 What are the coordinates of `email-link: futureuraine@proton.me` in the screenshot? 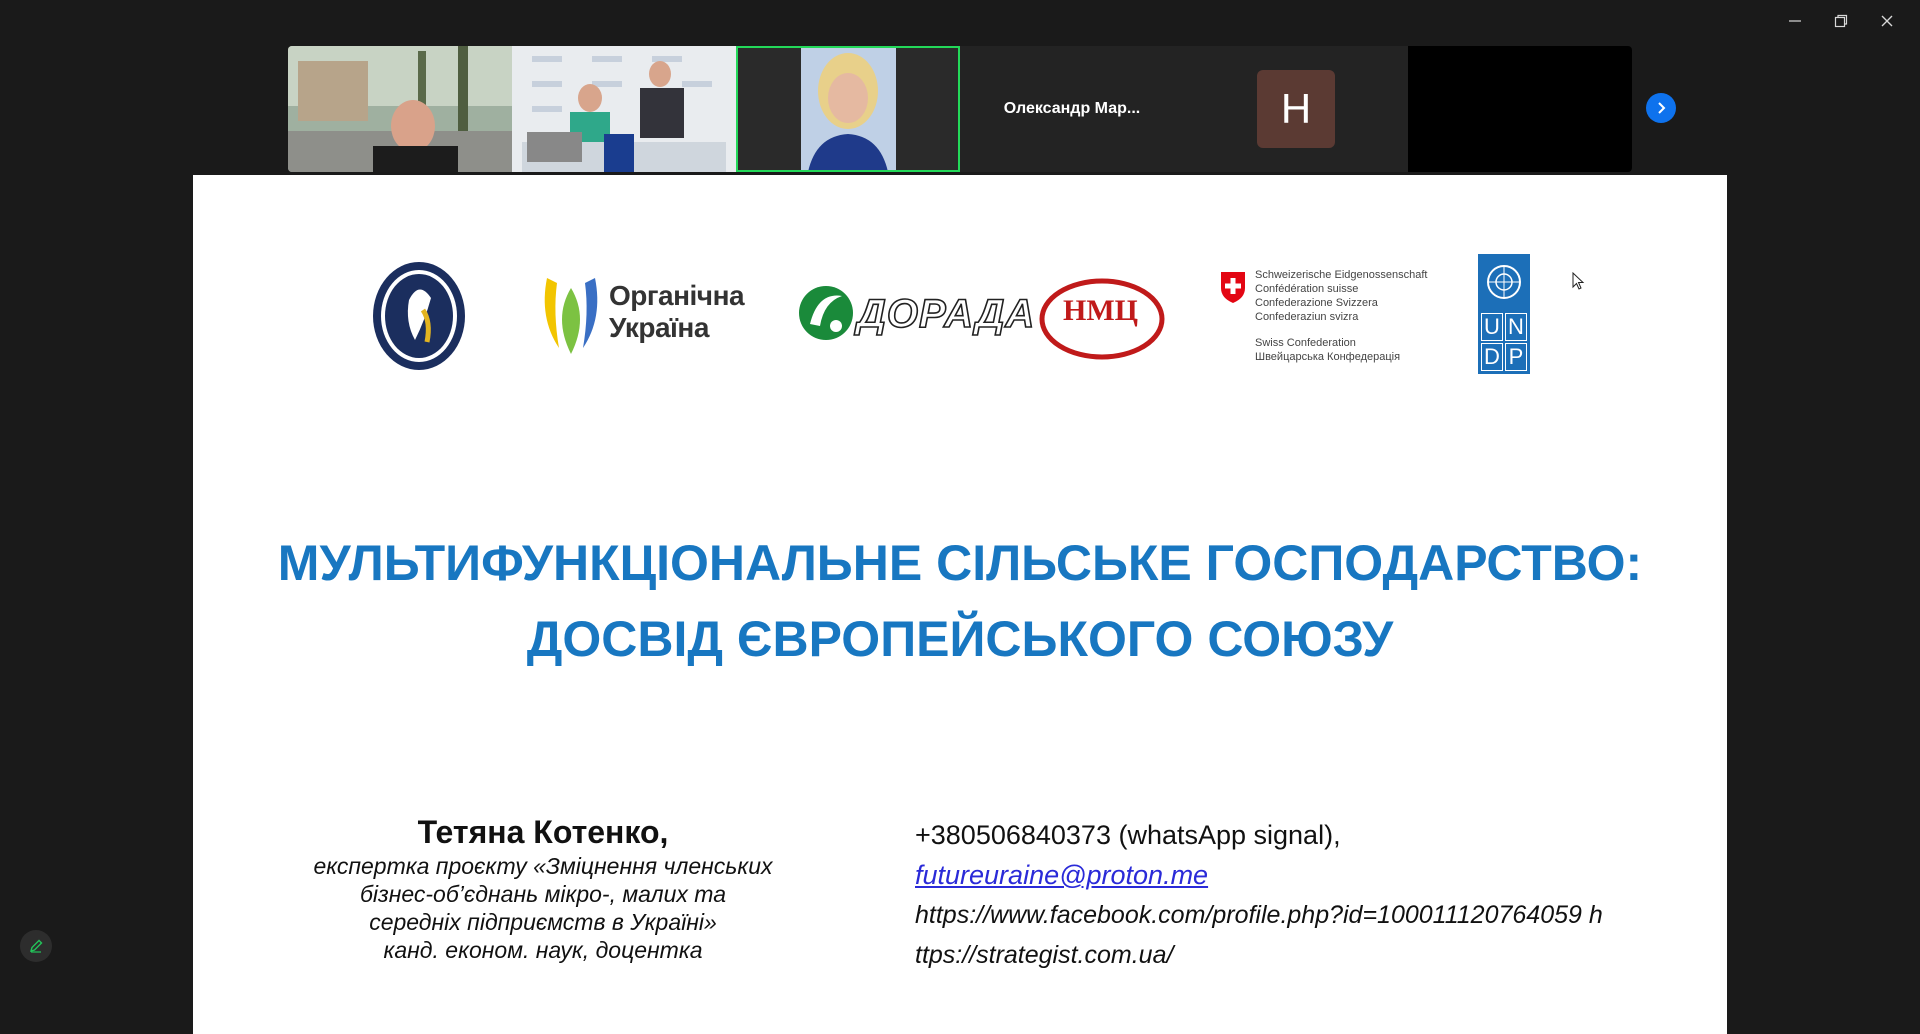 It's located at (1315, 875).